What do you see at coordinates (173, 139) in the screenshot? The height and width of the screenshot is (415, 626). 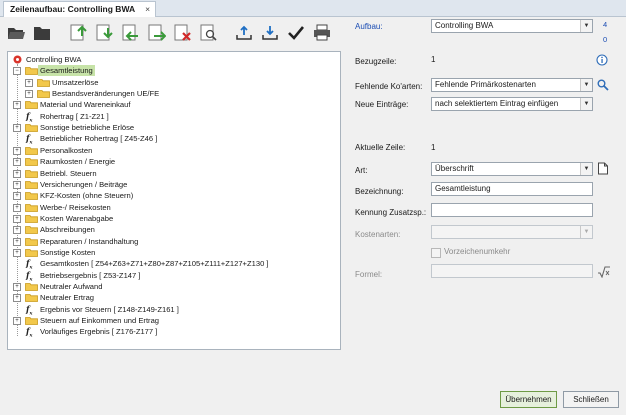 I see `tree-item: fx Betrieblicher Rohertrag [ Z45-Z46 ]` at bounding box center [173, 139].